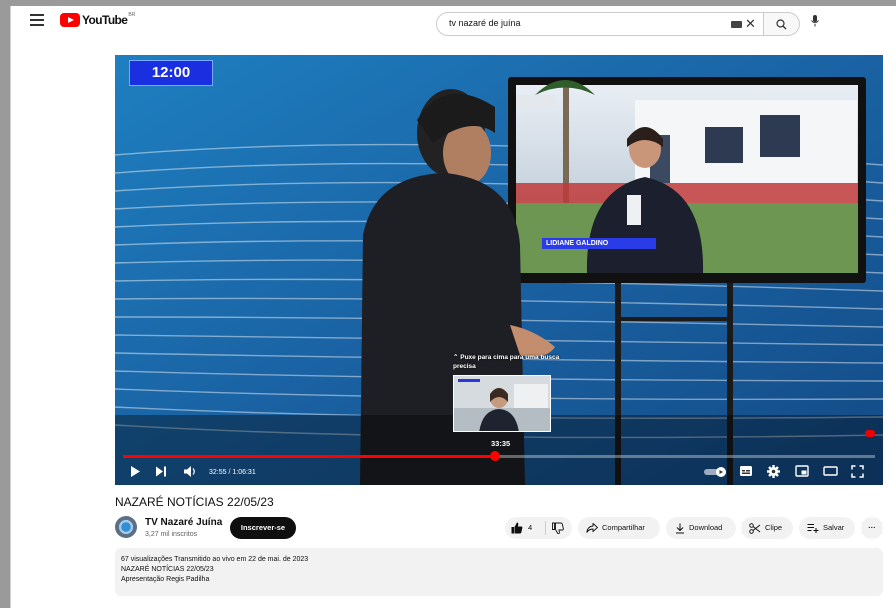  What do you see at coordinates (870, 433) in the screenshot?
I see `youtube-watermark-icon` at bounding box center [870, 433].